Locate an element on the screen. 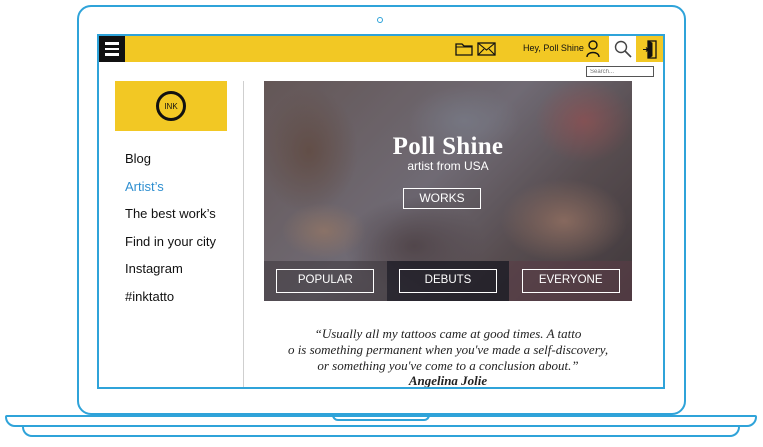 This screenshot has height=447, width=763. tab-popular-panel: POPULAR is located at coordinates (325, 281).